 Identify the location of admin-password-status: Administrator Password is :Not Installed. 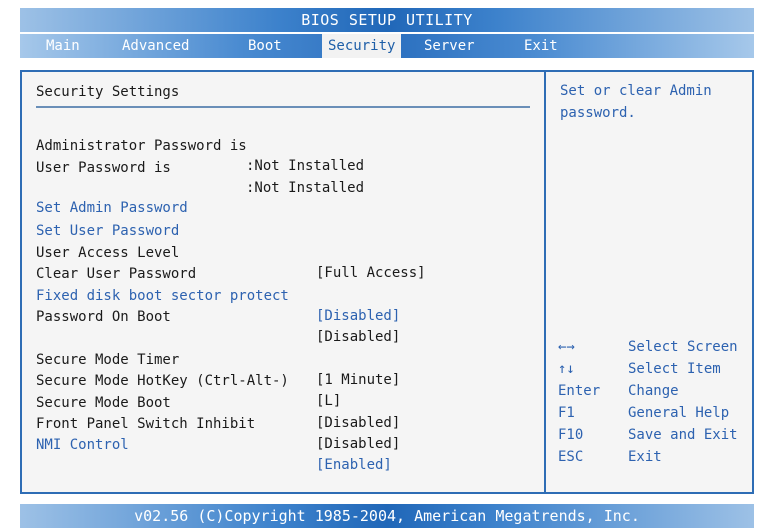
(200, 145).